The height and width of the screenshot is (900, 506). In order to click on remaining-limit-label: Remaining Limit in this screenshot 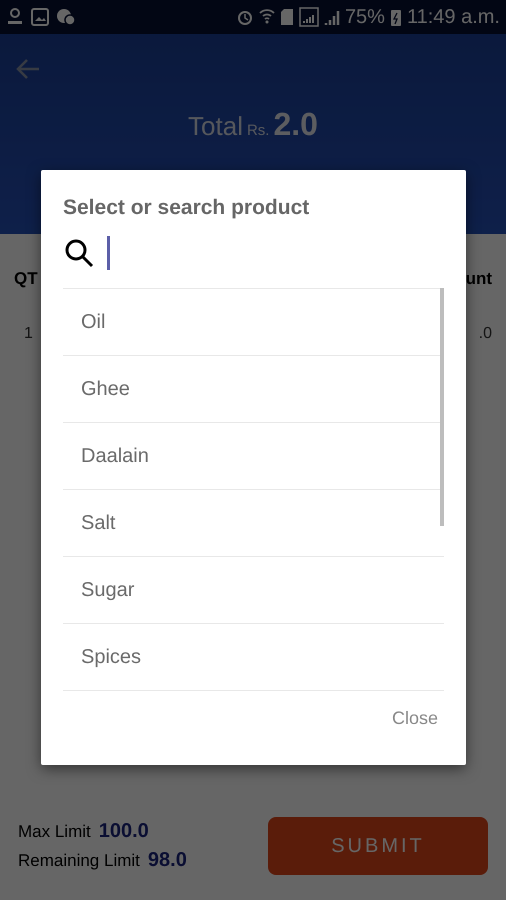, I will do `click(79, 861)`.